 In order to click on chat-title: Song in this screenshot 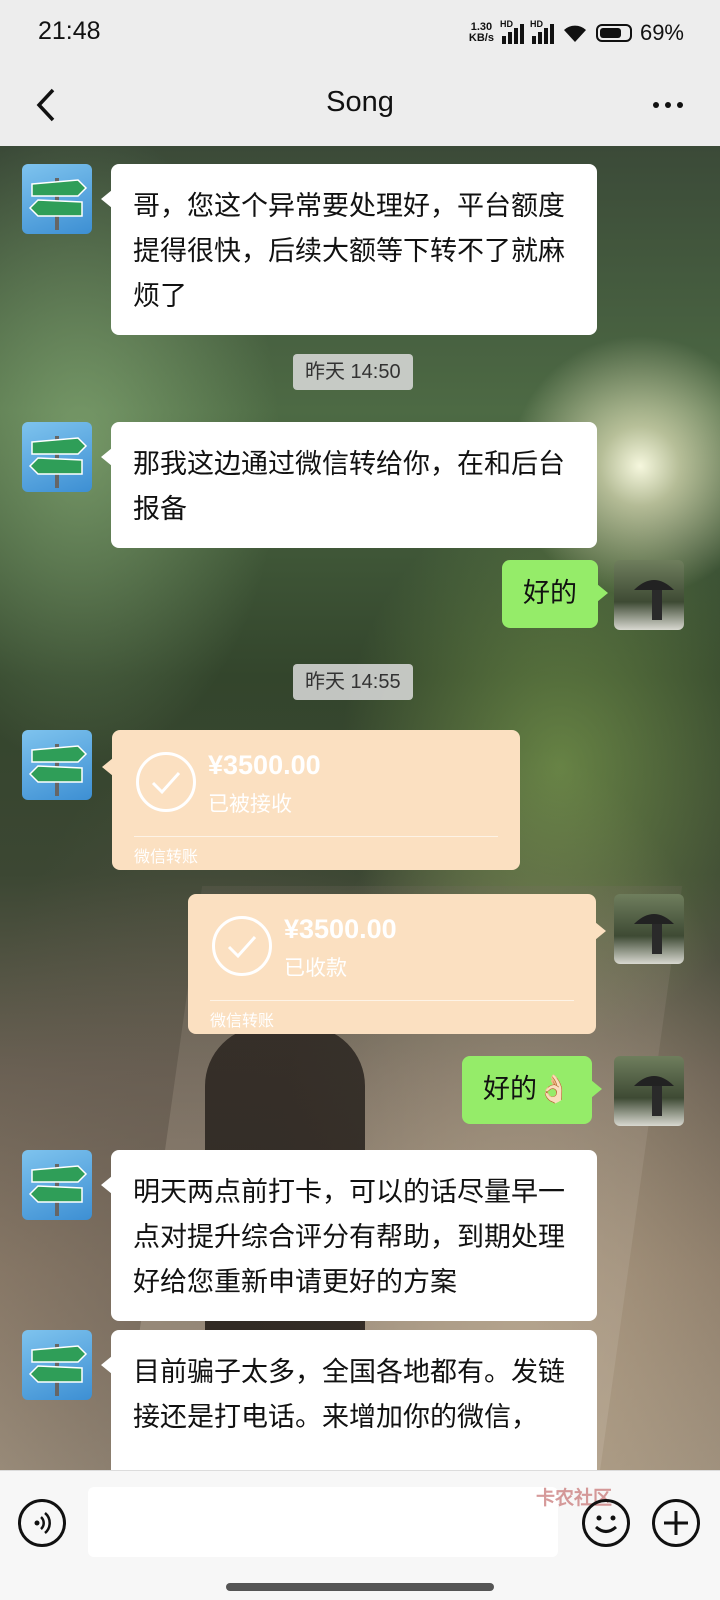, I will do `click(360, 102)`.